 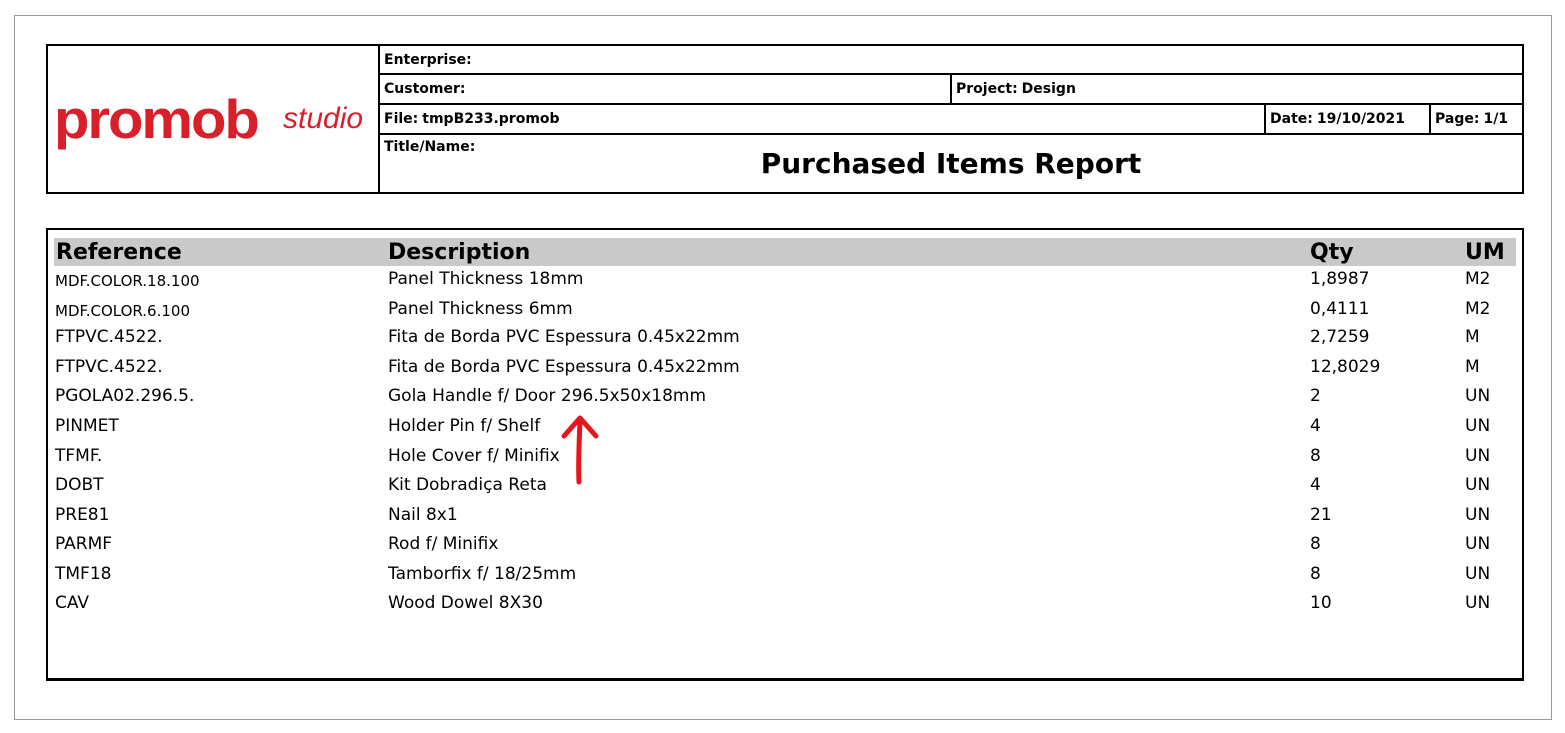 I want to click on date-value: 19/10/2021, so click(x=1361, y=119).